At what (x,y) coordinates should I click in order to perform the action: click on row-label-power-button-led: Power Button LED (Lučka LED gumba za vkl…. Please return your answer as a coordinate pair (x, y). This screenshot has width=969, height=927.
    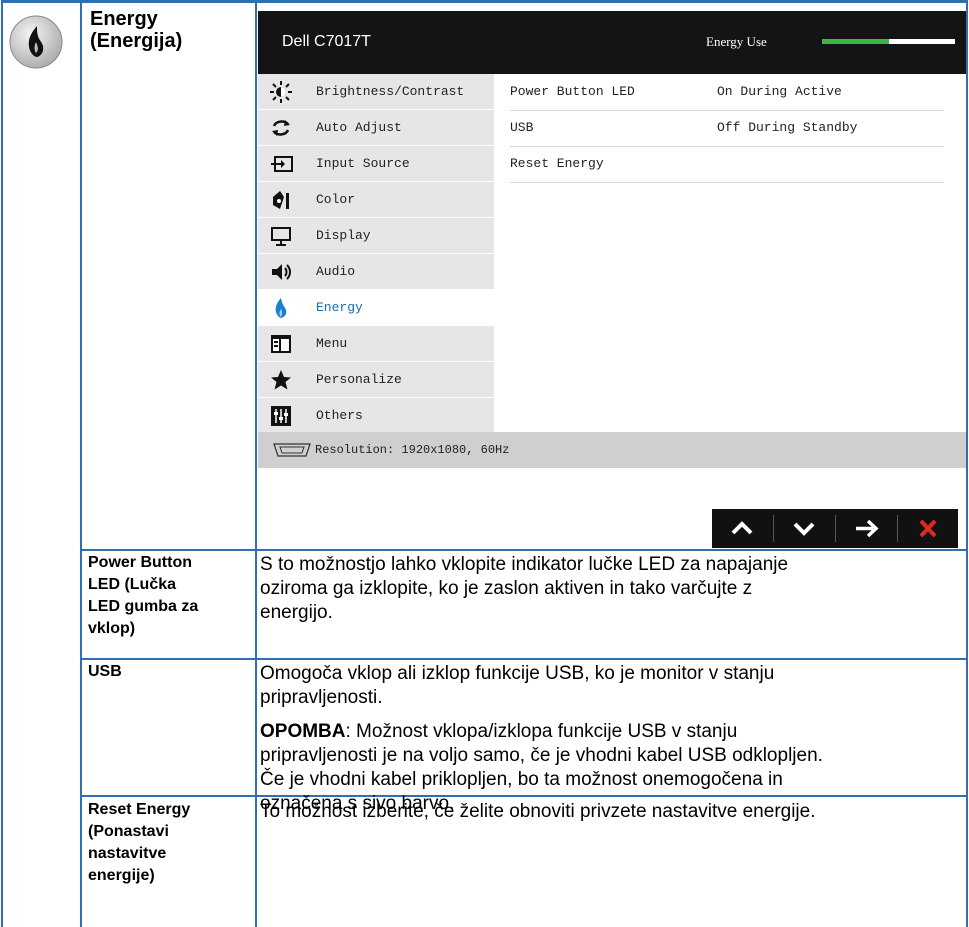
    Looking at the image, I should click on (143, 595).